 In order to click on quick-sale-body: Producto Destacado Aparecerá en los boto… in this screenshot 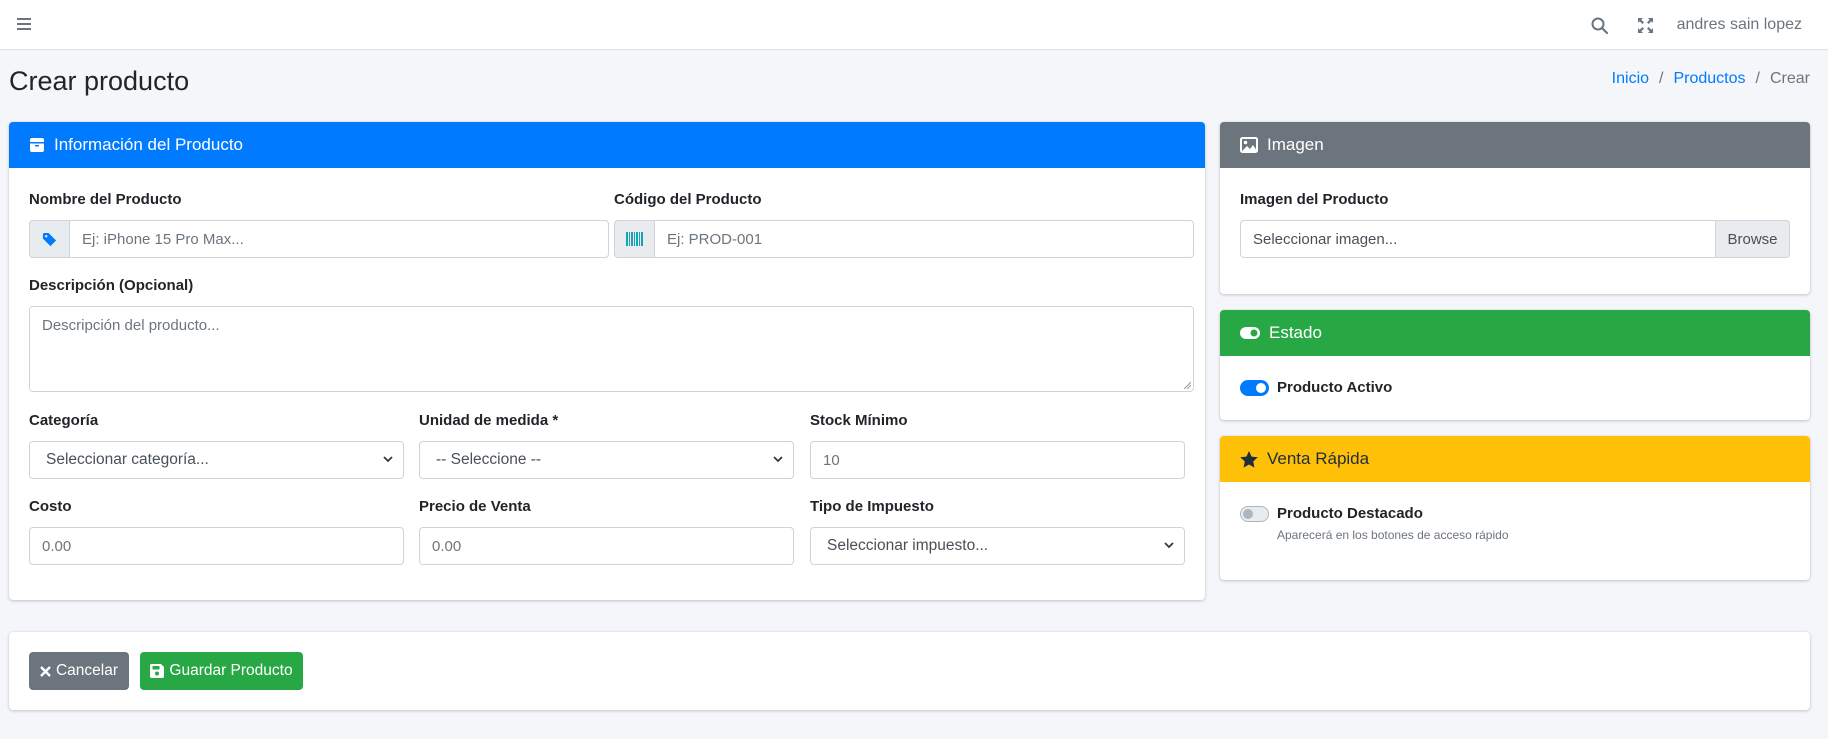, I will do `click(1515, 531)`.